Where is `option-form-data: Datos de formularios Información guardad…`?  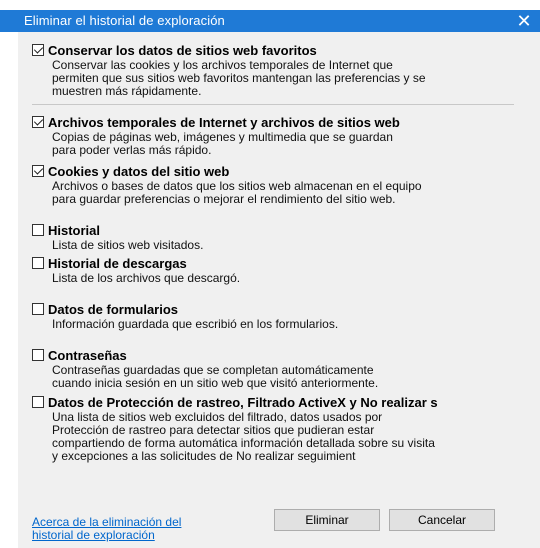
option-form-data: Datos de formularios Información guardad… is located at coordinates (286, 316).